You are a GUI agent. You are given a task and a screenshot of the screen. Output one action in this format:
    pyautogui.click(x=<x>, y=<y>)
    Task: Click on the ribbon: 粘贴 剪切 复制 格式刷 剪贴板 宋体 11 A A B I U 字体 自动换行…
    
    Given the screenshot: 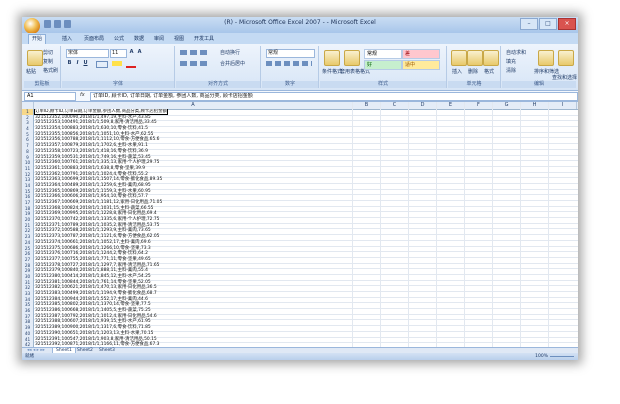 What is the action you would take?
    pyautogui.click(x=300, y=67)
    